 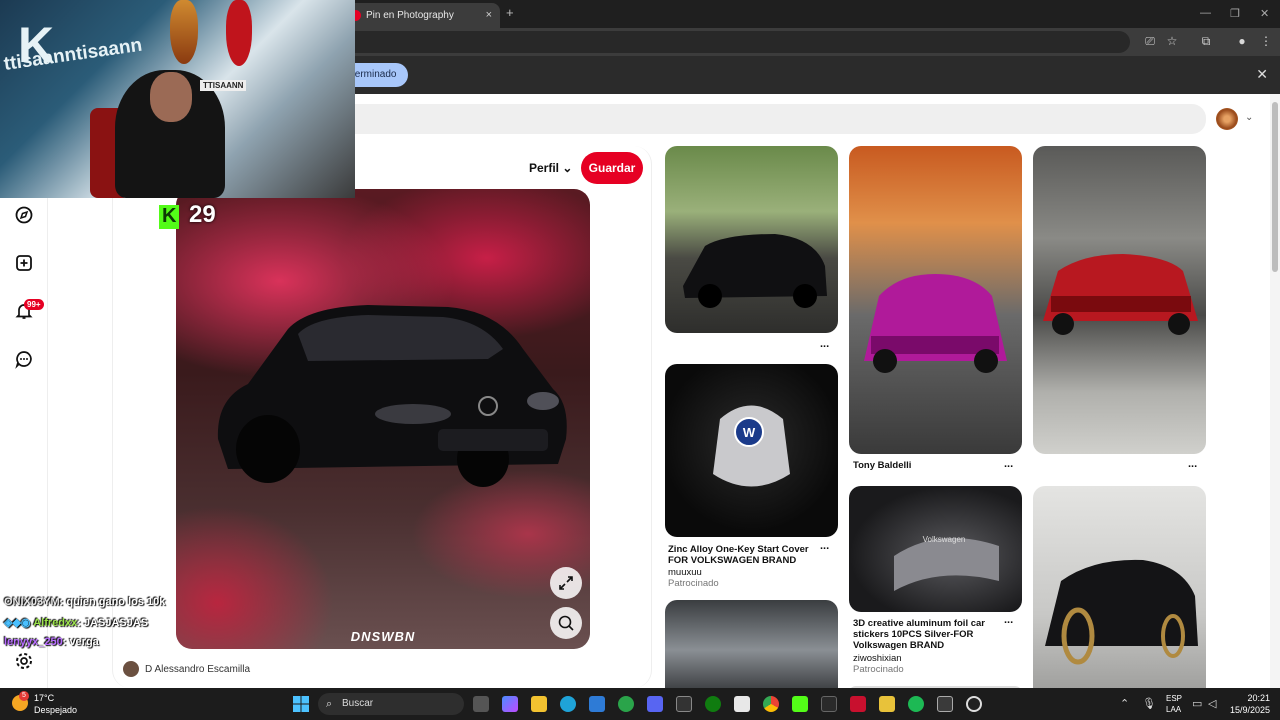 What do you see at coordinates (55, 623) in the screenshot?
I see `chat-username: Alfredxx` at bounding box center [55, 623].